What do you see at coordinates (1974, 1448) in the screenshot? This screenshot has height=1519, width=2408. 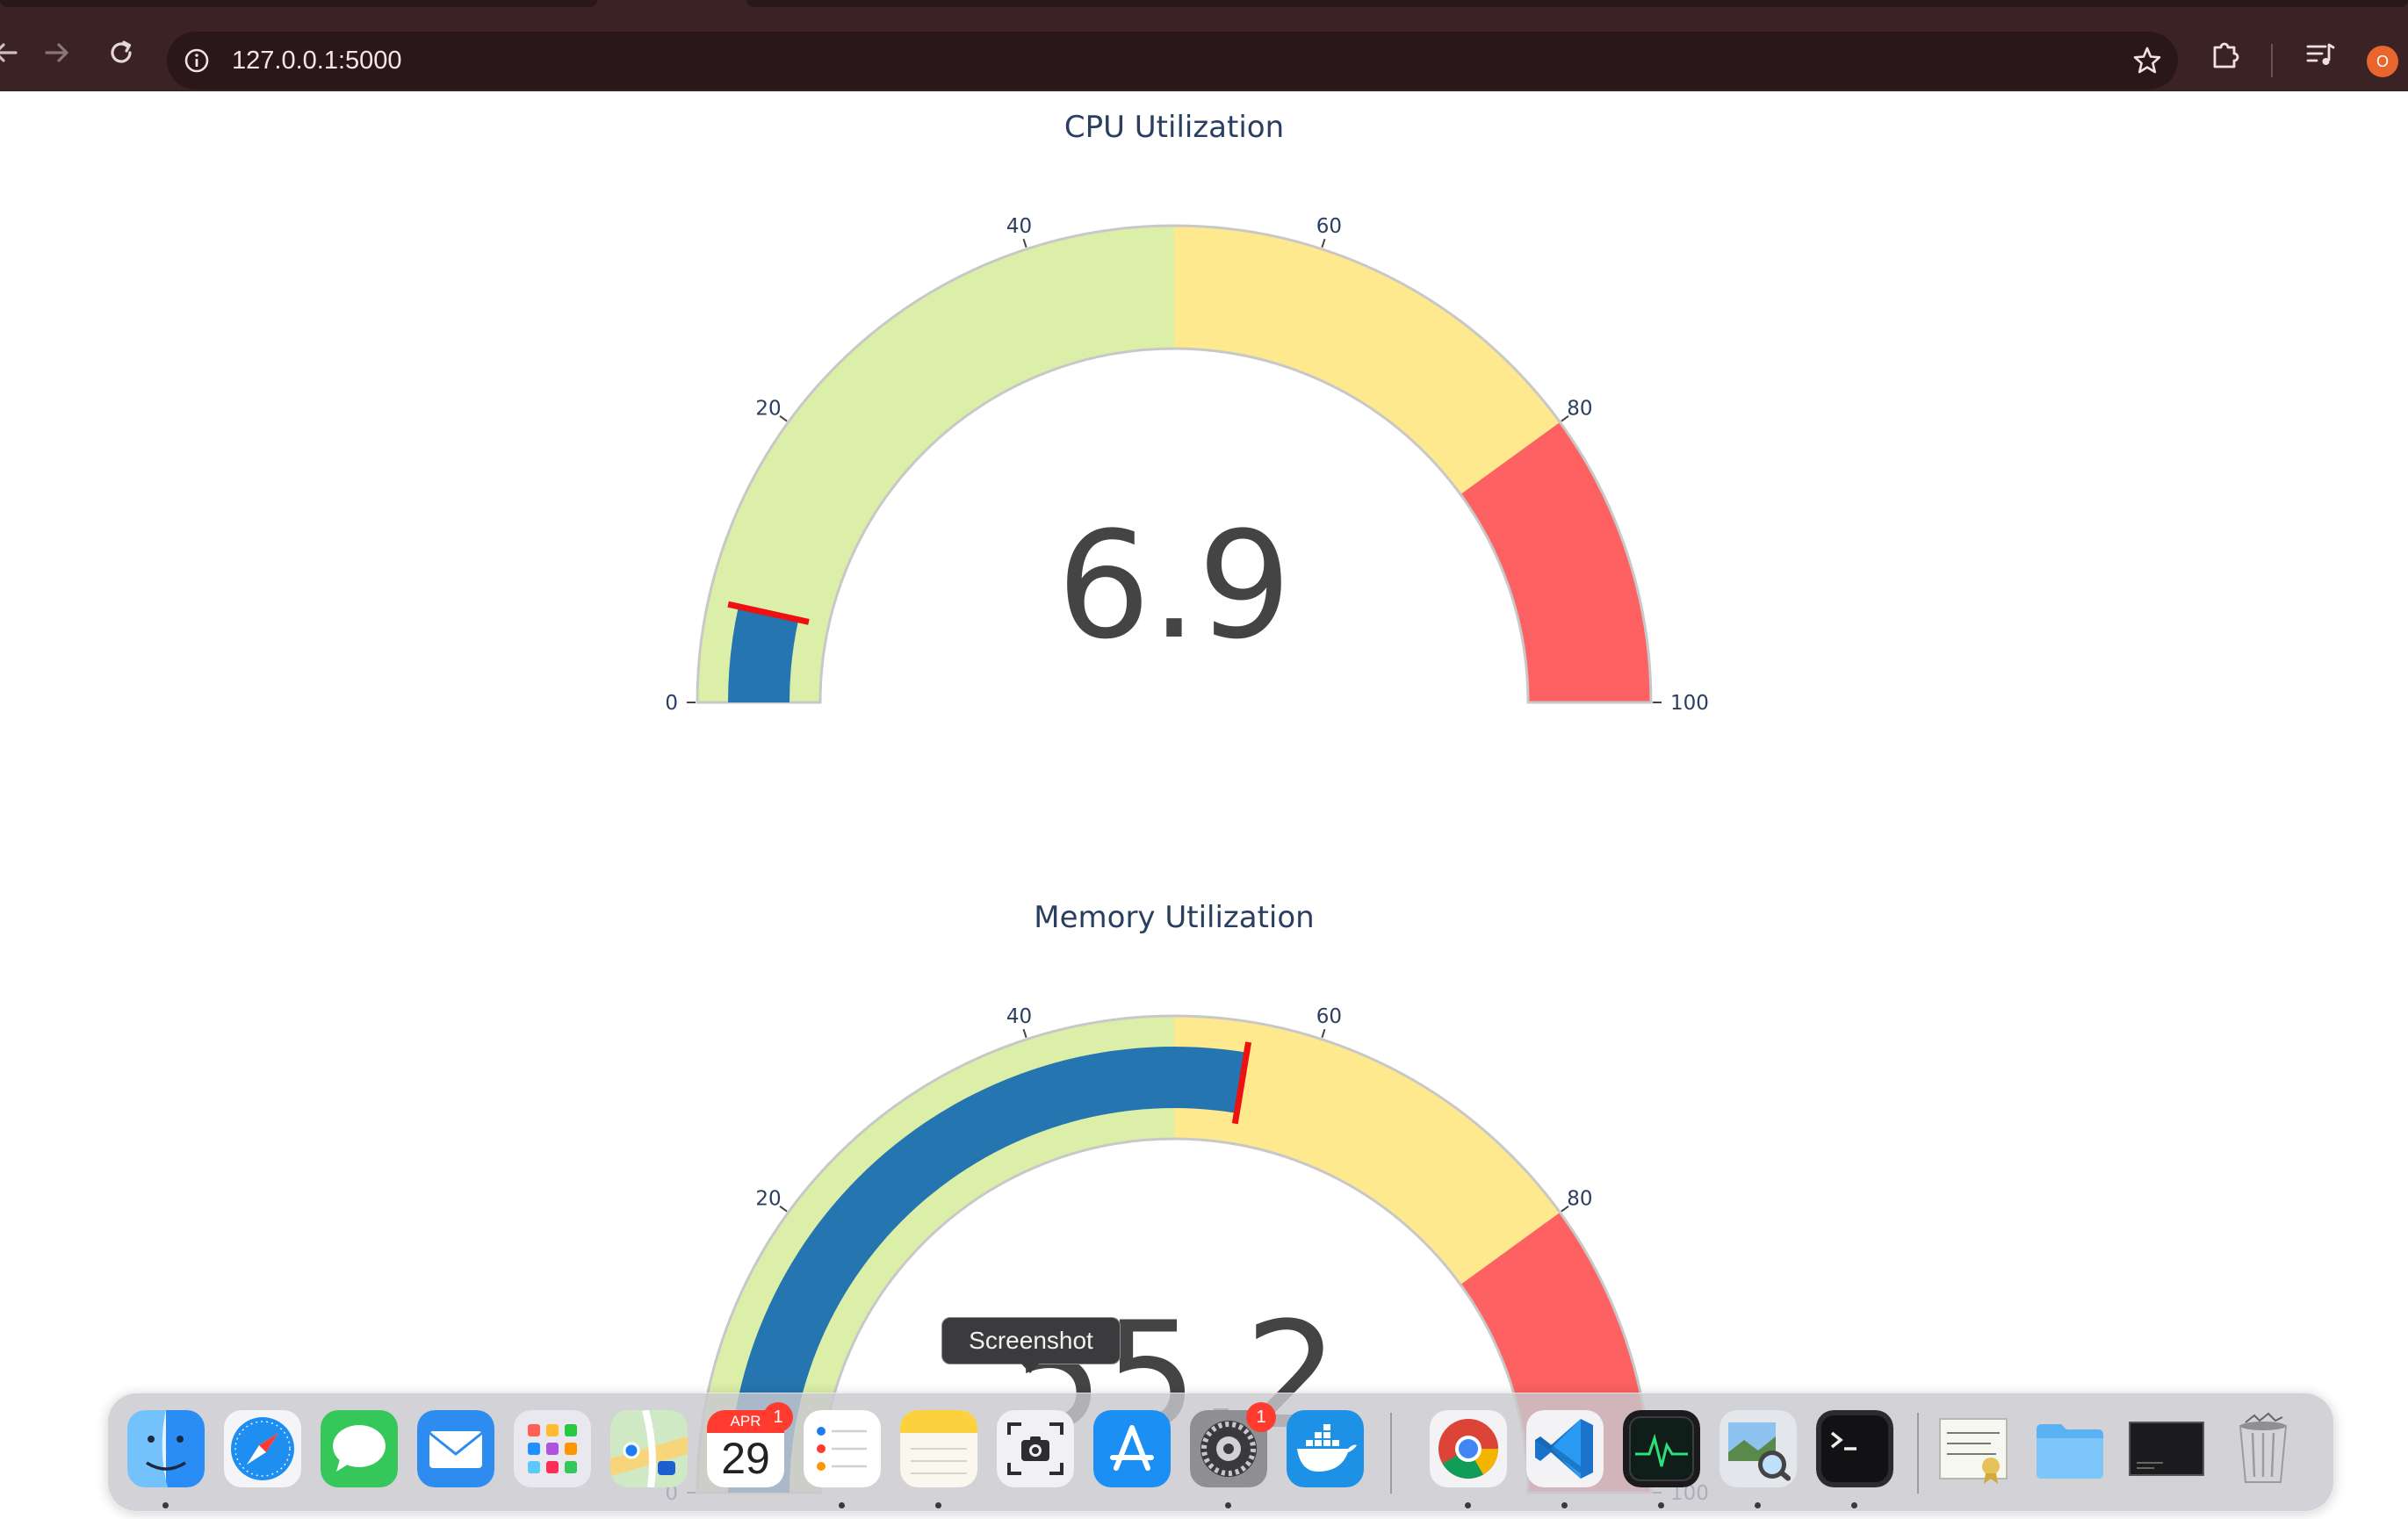 I see `certificate-file-icon` at bounding box center [1974, 1448].